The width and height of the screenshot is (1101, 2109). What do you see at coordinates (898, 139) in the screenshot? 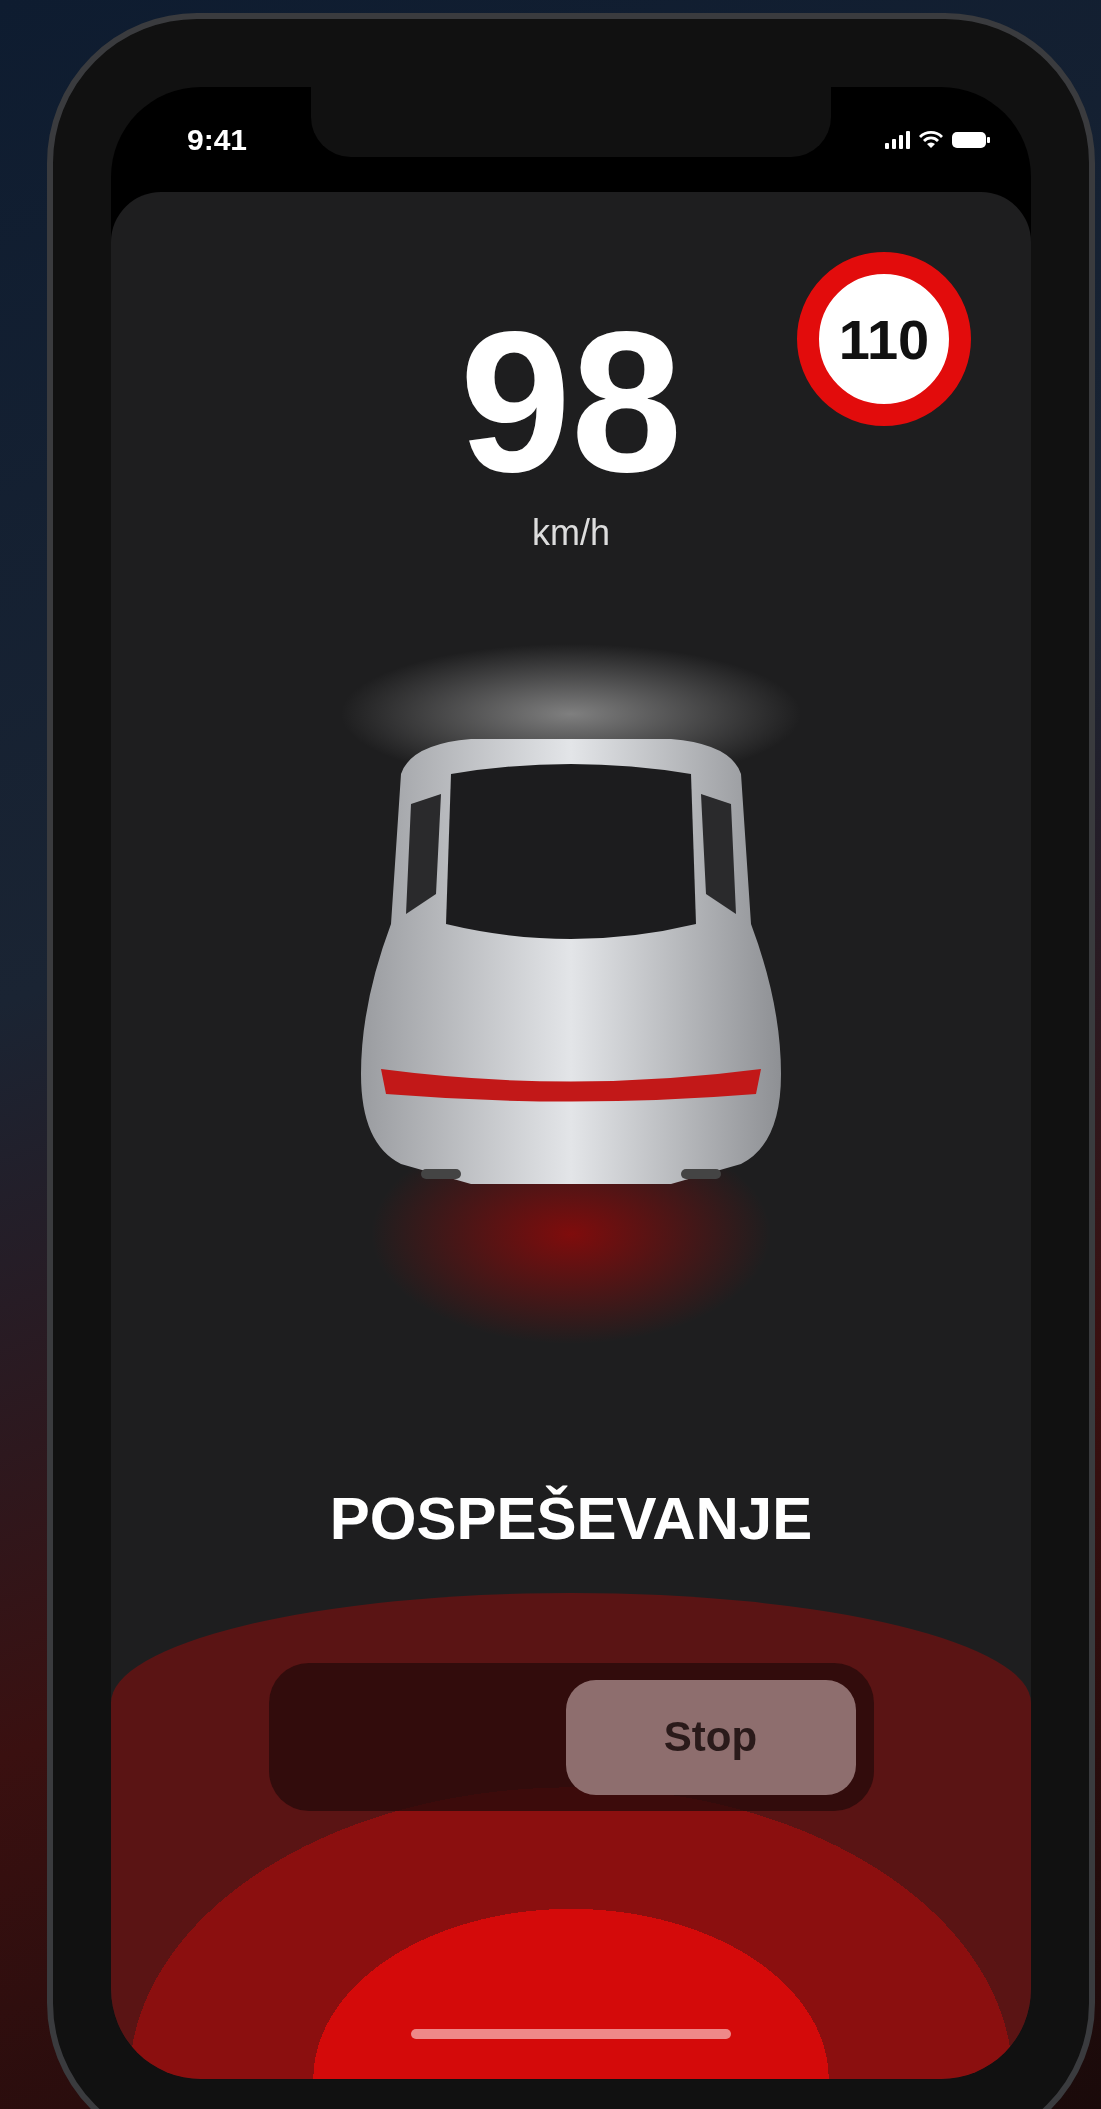
I see `signal-icon` at bounding box center [898, 139].